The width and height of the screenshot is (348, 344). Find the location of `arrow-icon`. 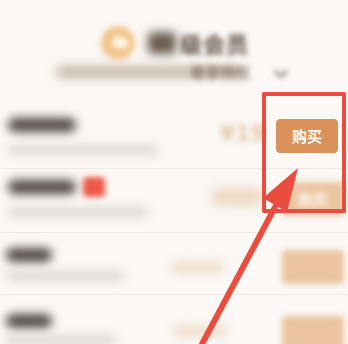

arrow-icon is located at coordinates (248, 256).